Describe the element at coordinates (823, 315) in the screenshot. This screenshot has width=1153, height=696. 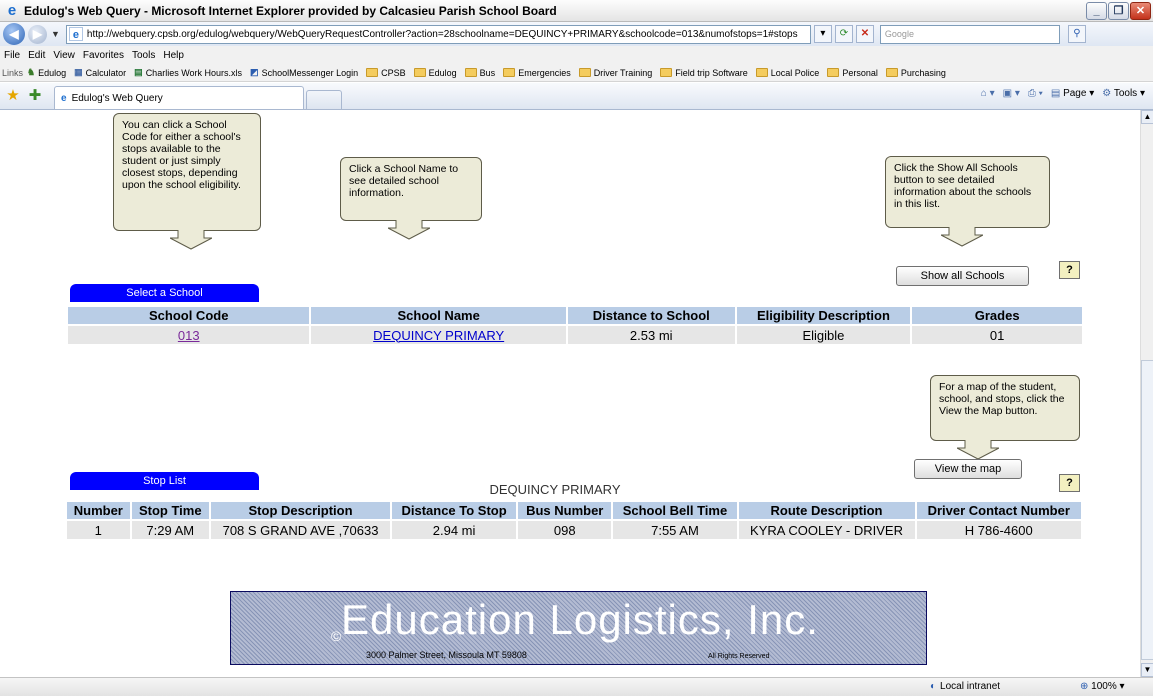
I see `col-eligibility: Eligibility Description` at that location.